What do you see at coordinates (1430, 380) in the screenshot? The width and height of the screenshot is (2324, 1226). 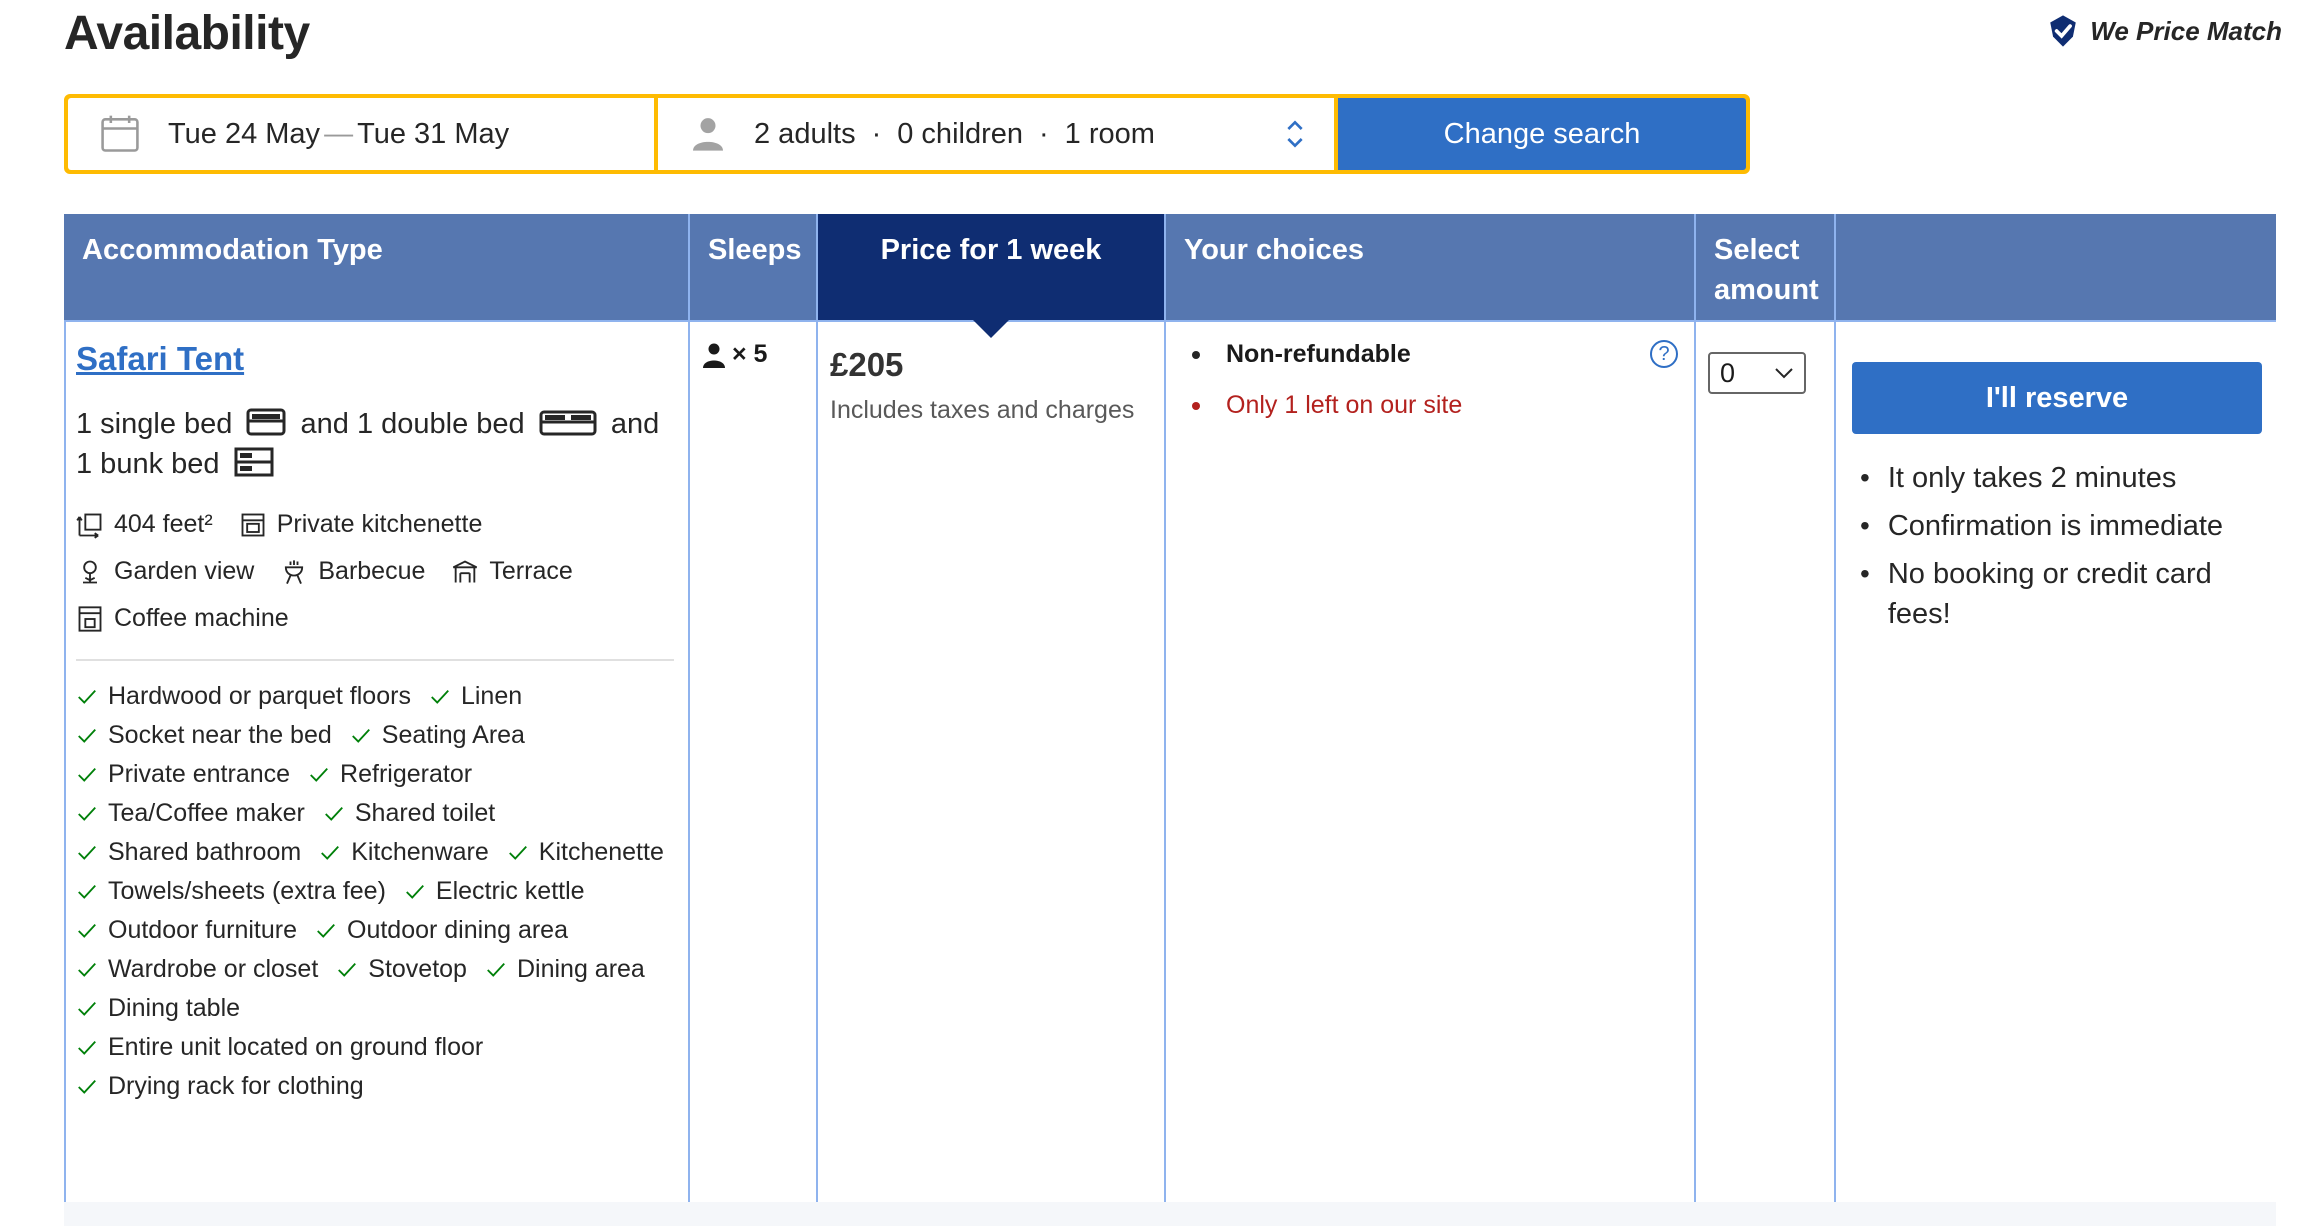 I see `choices-list: Non-refundable Only 1 left on our site` at bounding box center [1430, 380].